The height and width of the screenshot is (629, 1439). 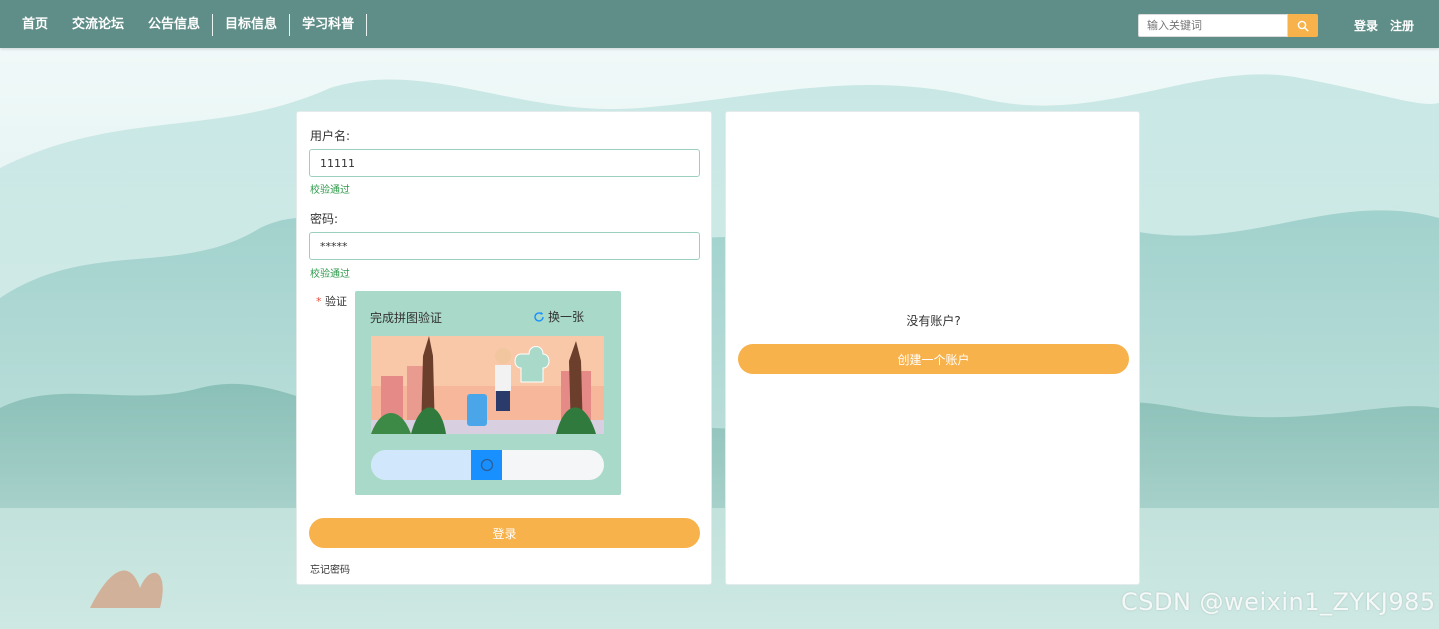 I want to click on search-button, so click(x=1303, y=25).